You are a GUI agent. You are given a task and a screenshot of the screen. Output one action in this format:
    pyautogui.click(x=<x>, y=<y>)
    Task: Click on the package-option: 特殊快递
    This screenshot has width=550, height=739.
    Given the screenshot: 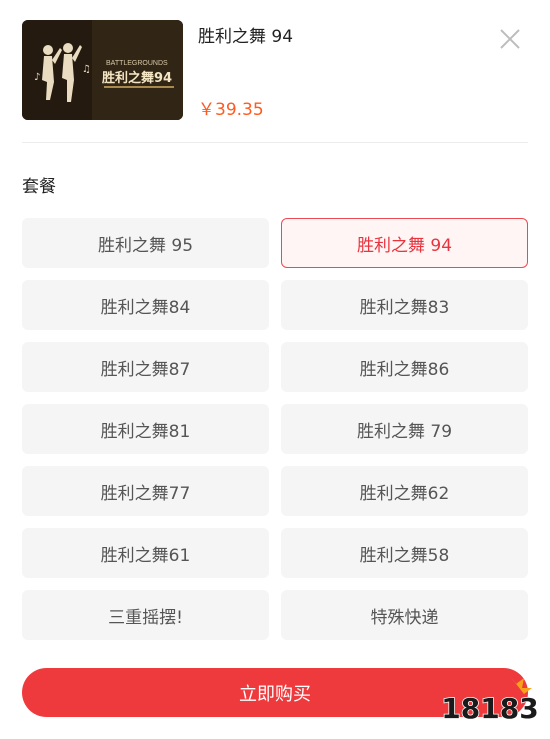 What is the action you would take?
    pyautogui.click(x=404, y=615)
    